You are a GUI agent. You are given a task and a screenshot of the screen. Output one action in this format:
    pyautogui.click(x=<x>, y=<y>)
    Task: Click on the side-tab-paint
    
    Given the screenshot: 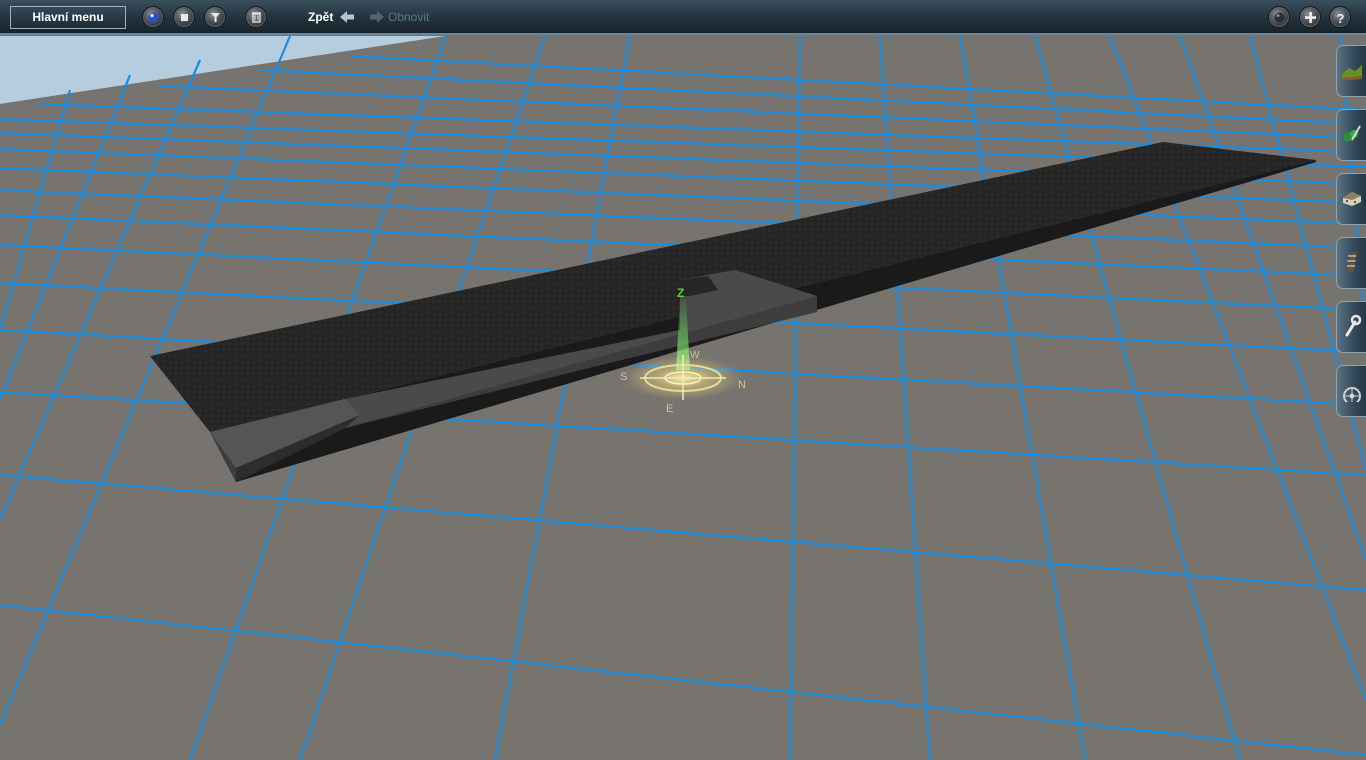 What is the action you would take?
    pyautogui.click(x=1351, y=135)
    